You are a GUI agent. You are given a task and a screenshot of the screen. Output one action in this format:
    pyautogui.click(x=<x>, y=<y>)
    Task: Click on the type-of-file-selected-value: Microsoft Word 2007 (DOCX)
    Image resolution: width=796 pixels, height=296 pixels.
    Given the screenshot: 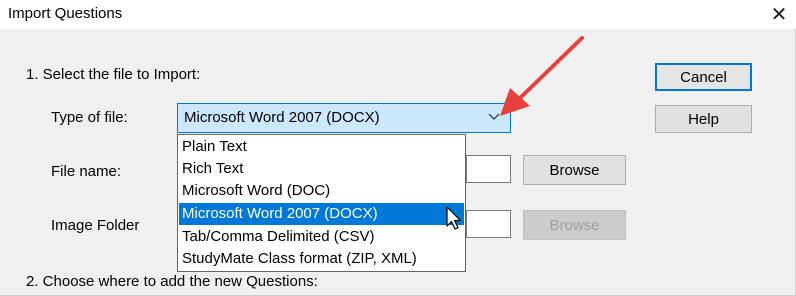 What is the action you would take?
    pyautogui.click(x=282, y=117)
    